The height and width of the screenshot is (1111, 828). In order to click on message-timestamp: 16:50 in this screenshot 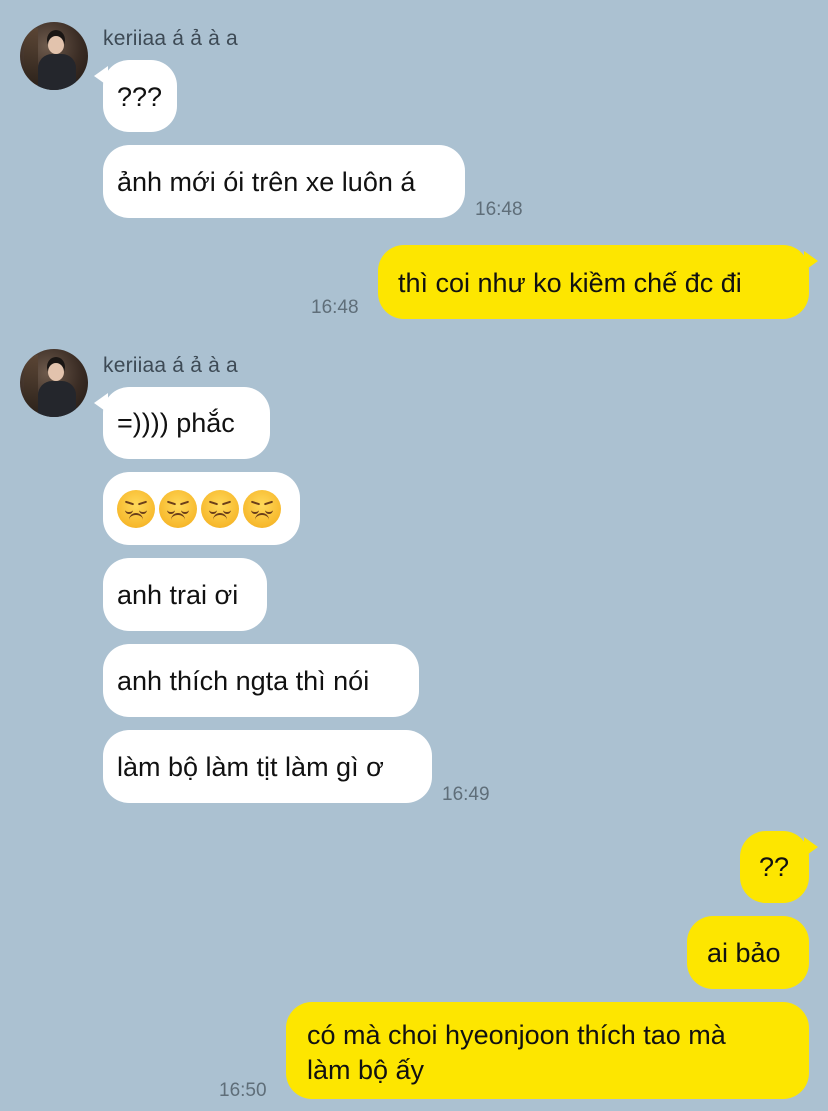, I will do `click(243, 1090)`.